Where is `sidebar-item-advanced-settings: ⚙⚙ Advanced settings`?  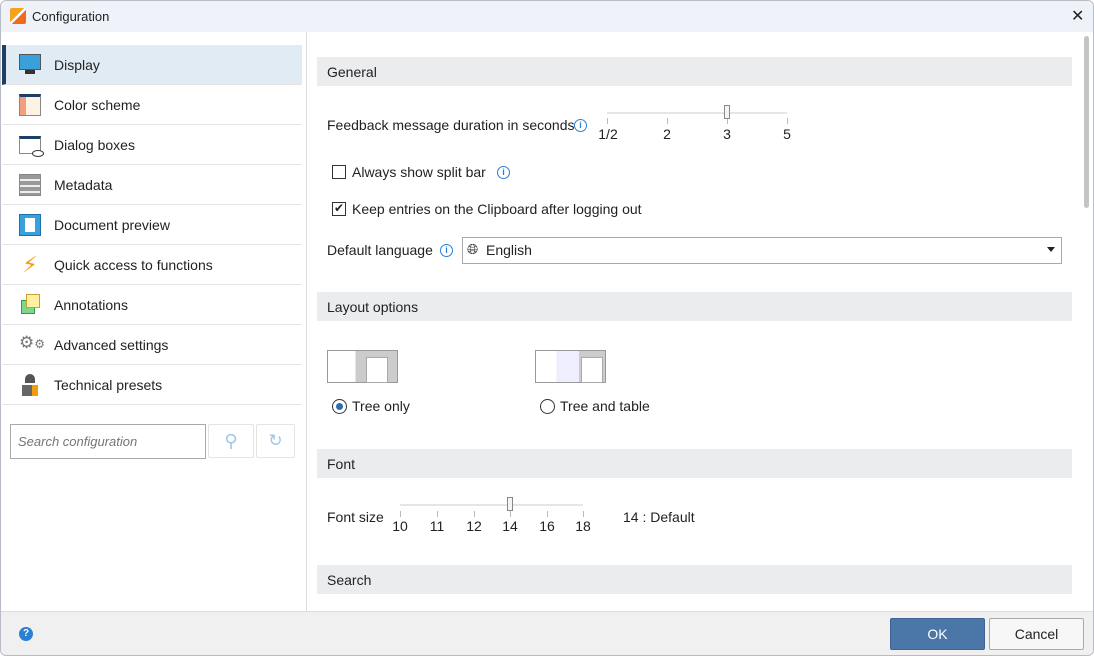
sidebar-item-advanced-settings: ⚙⚙ Advanced settings is located at coordinates (152, 345).